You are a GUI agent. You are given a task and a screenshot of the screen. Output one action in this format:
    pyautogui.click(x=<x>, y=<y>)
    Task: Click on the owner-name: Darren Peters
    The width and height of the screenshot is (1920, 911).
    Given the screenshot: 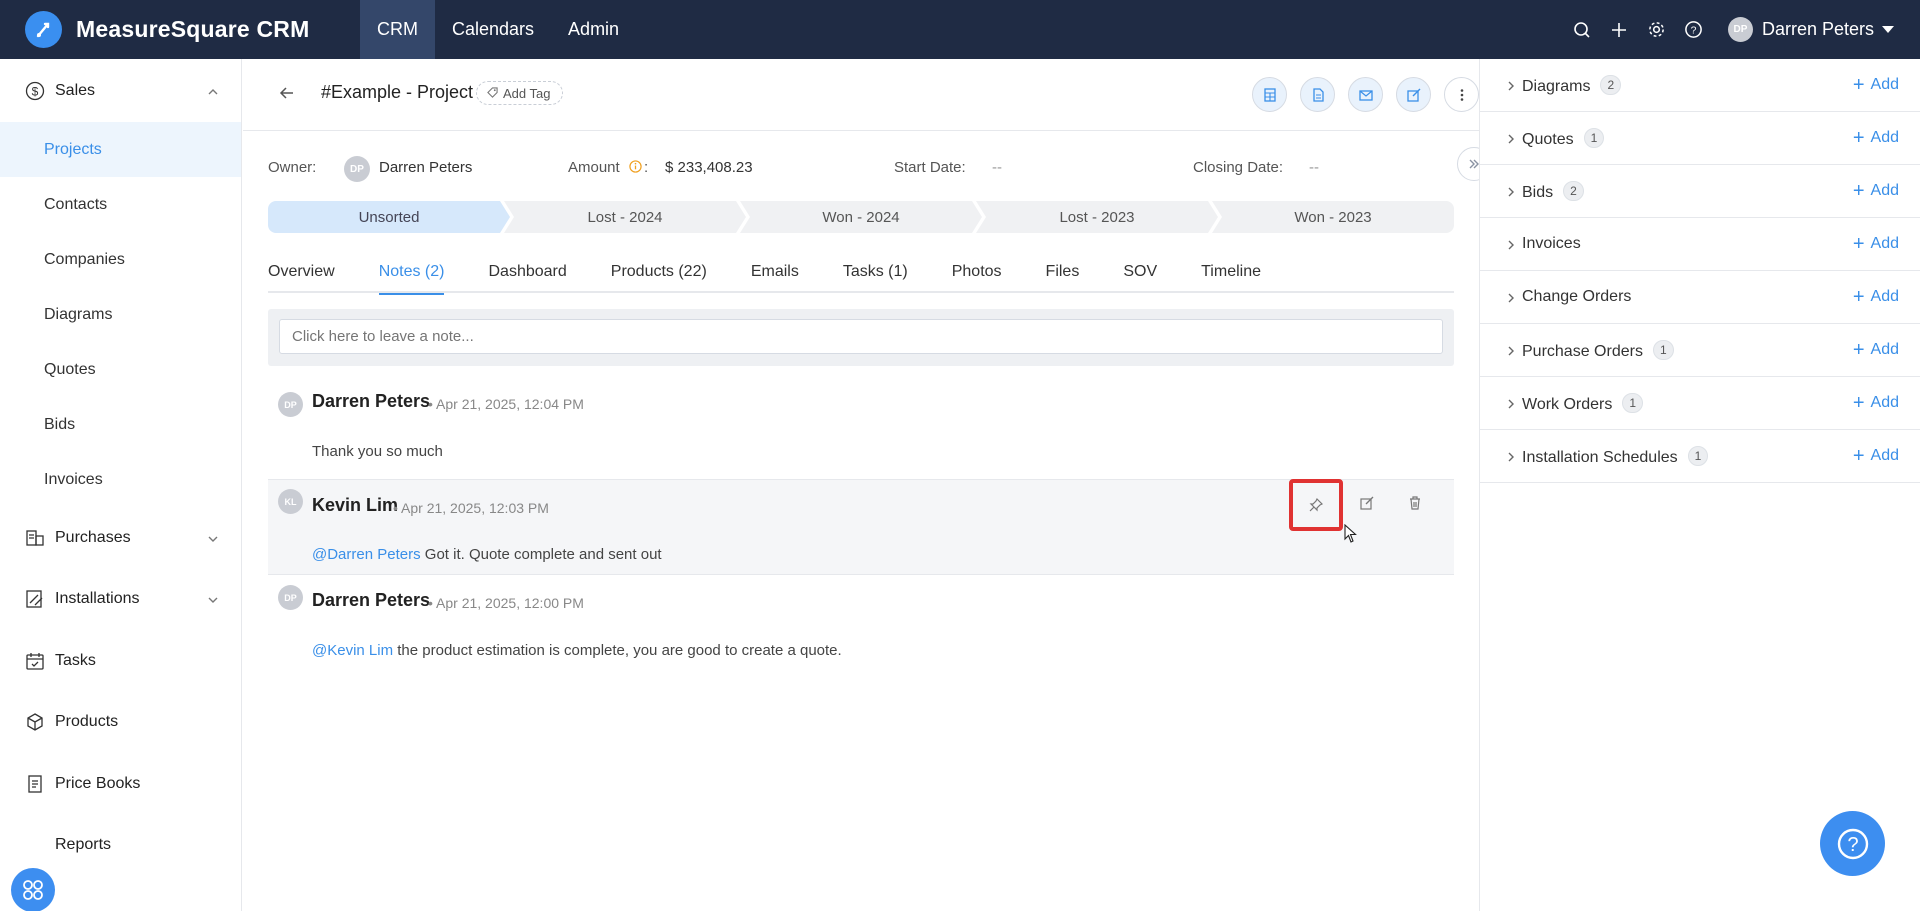 What is the action you would take?
    pyautogui.click(x=425, y=167)
    